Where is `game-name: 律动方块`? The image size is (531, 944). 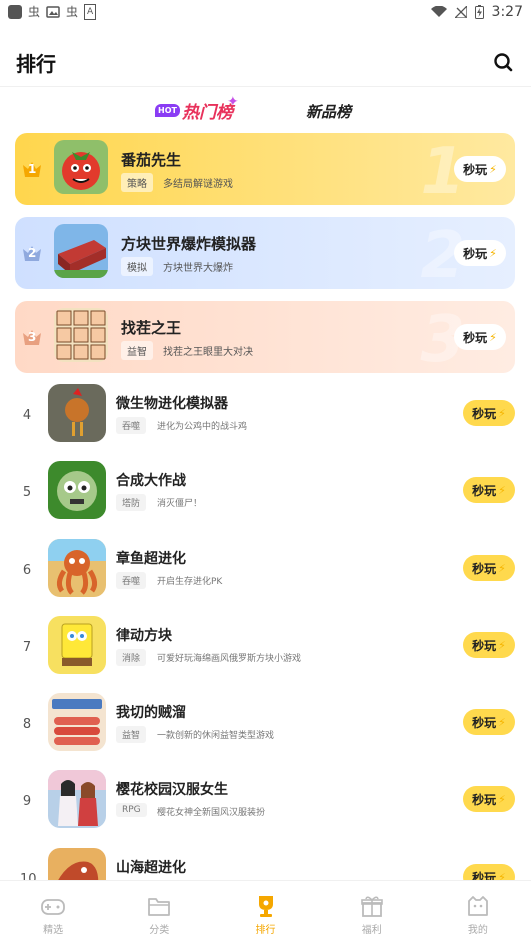 game-name: 律动方块 is located at coordinates (144, 636).